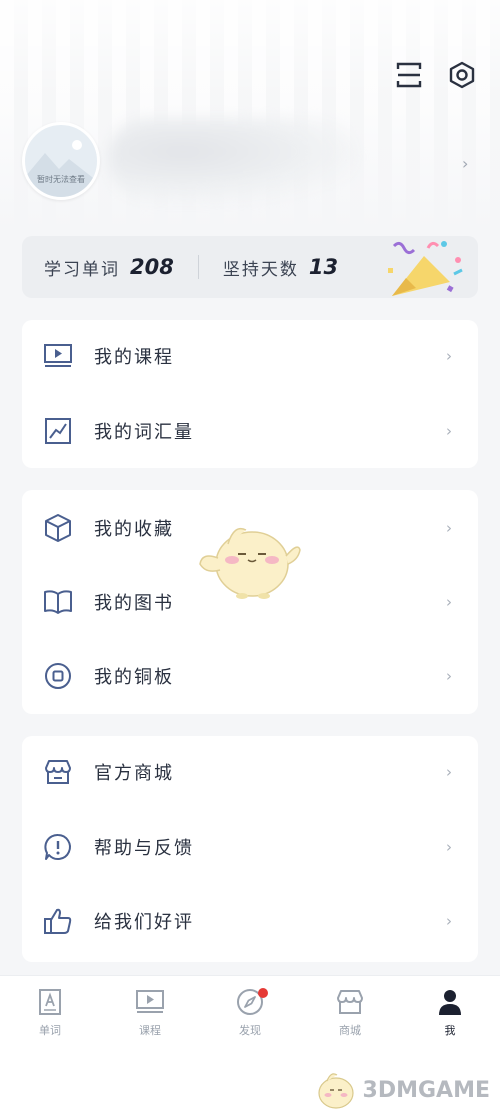 The height and width of the screenshot is (1115, 500). I want to click on tab-discover: 发现, so click(250, 1010).